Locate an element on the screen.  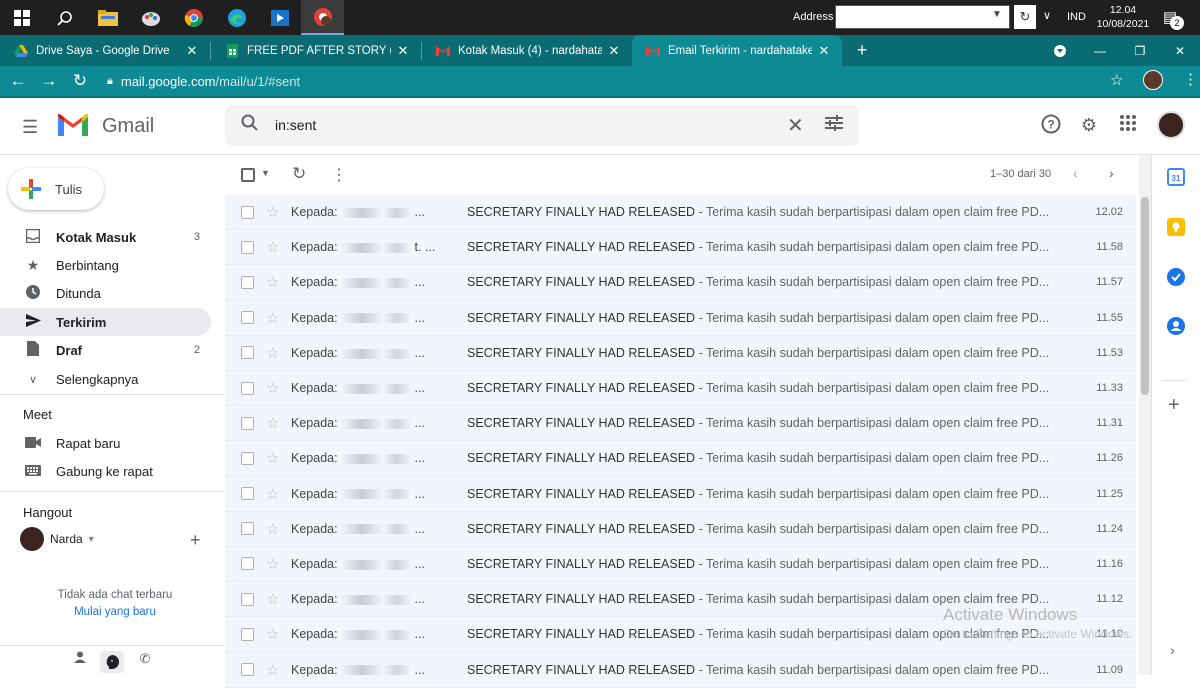
scrollbar-thumb is located at coordinates (1145, 296).